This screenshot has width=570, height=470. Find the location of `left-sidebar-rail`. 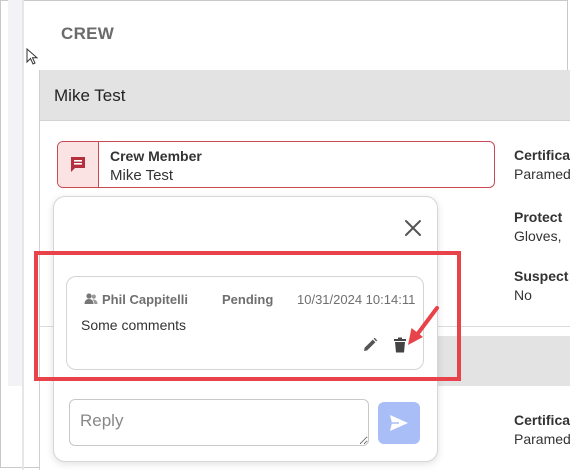

left-sidebar-rail is located at coordinates (15, 193).